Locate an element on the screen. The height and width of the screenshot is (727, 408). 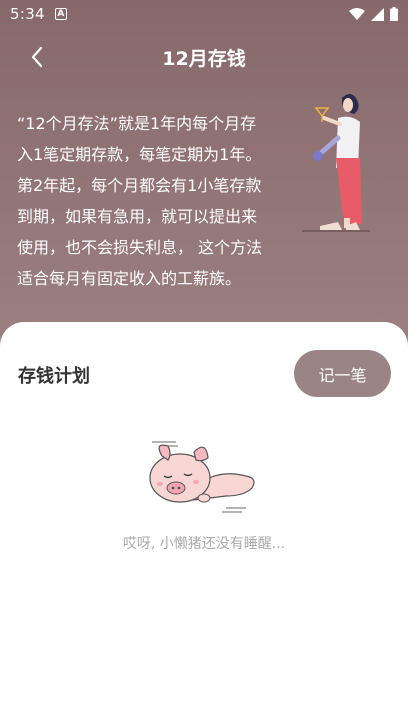
sleeping-pig-icon is located at coordinates (202, 477).